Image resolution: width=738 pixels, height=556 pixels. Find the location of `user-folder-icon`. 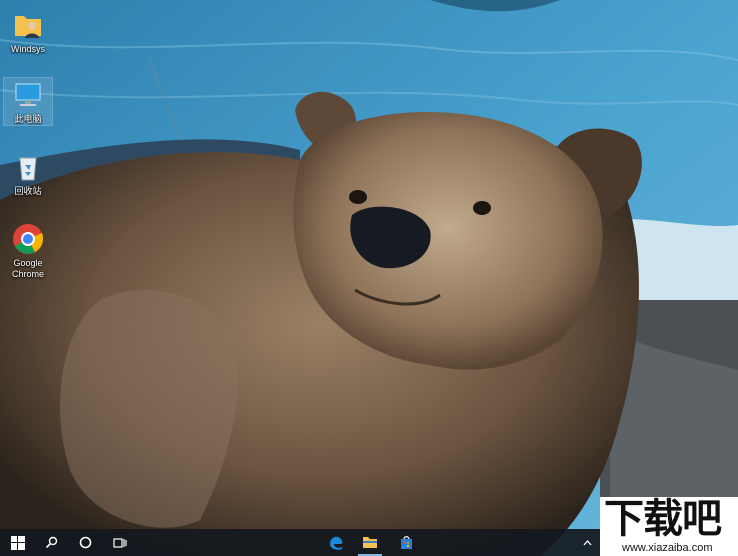

user-folder-icon is located at coordinates (28, 27).